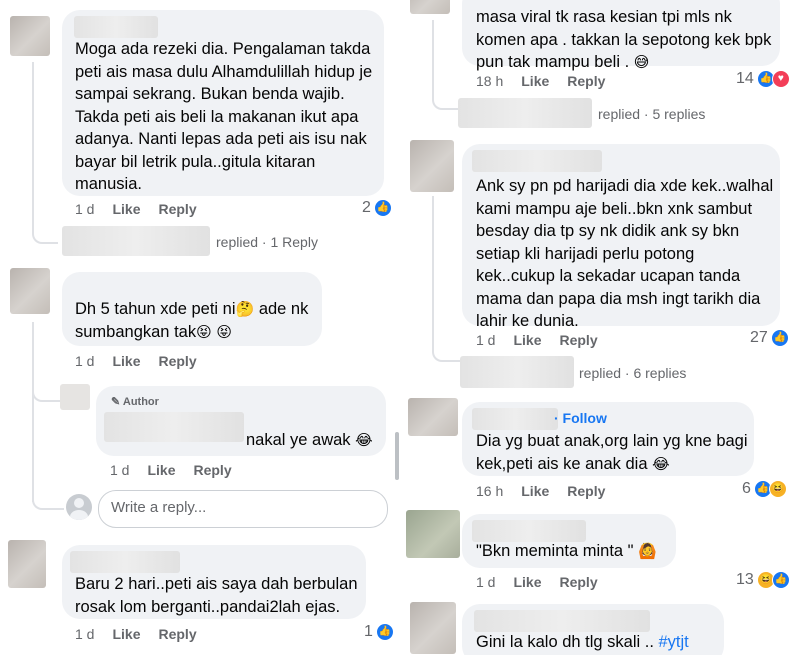 The height and width of the screenshot is (655, 800). Describe the element at coordinates (763, 580) in the screenshot. I see `reaction-count: 13 😆 👍` at that location.